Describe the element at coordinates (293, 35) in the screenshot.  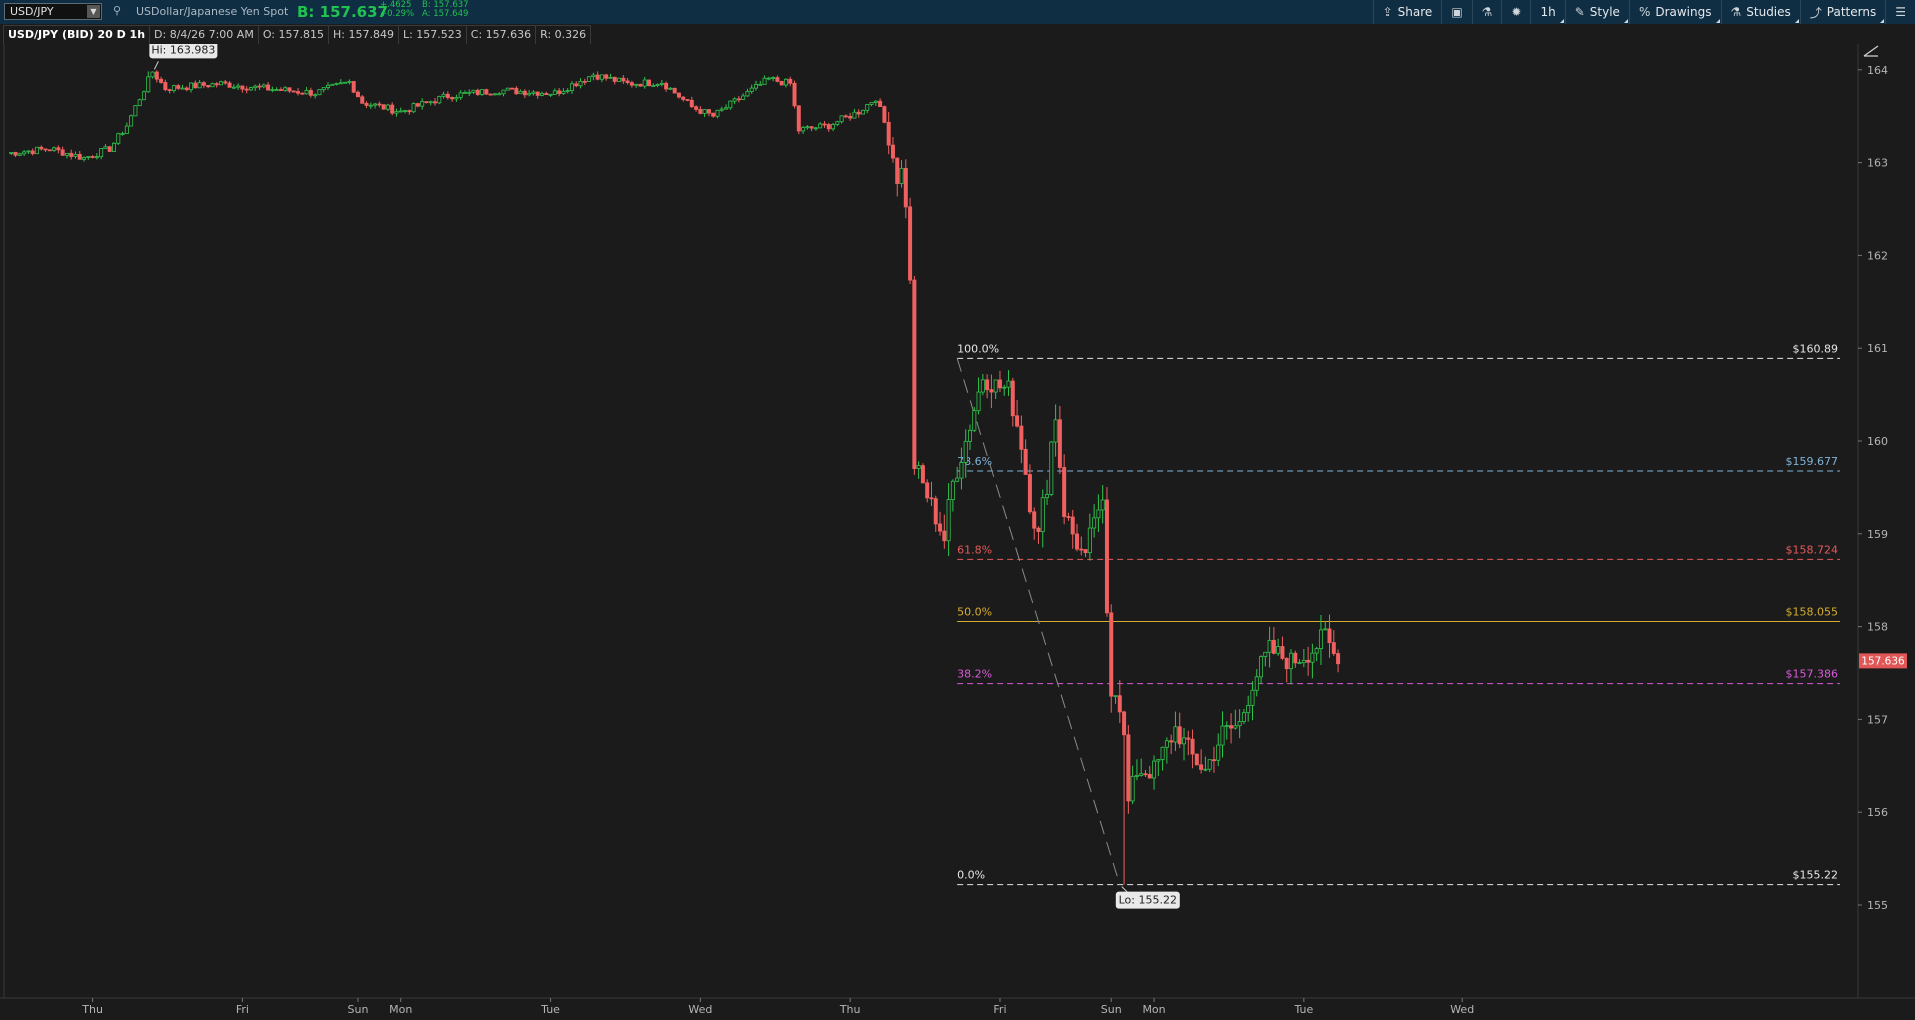
I see `info-open: O: 157.815` at that location.